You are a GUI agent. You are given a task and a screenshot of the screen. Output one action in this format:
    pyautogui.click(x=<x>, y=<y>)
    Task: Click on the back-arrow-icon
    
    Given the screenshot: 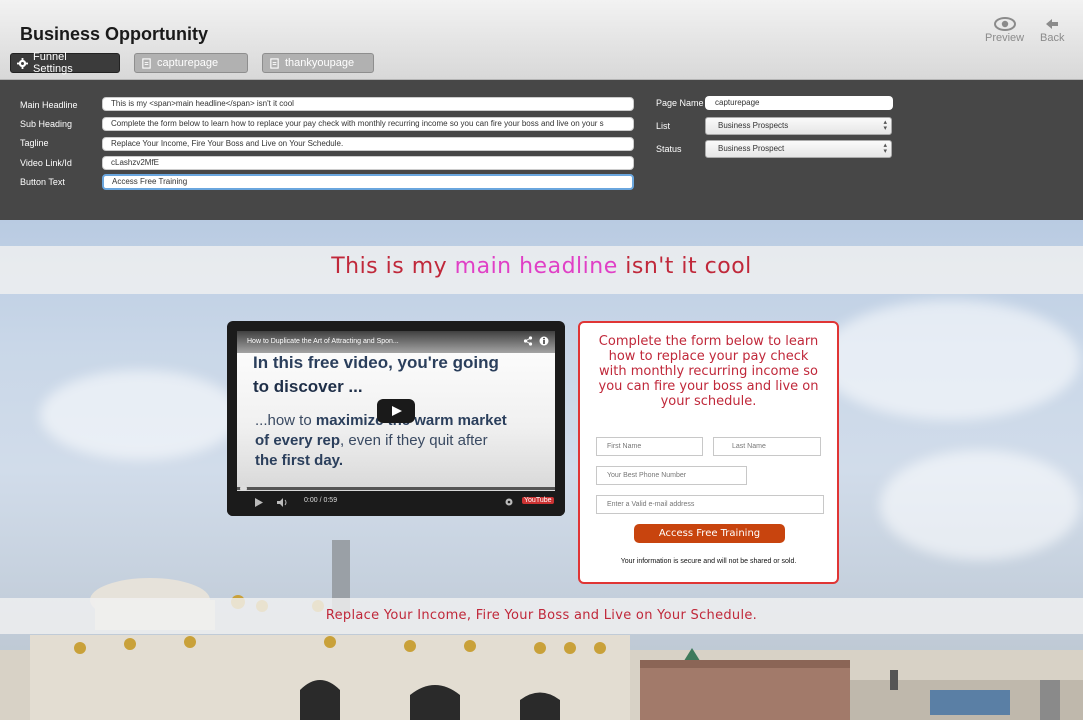 What is the action you would take?
    pyautogui.click(x=1052, y=24)
    